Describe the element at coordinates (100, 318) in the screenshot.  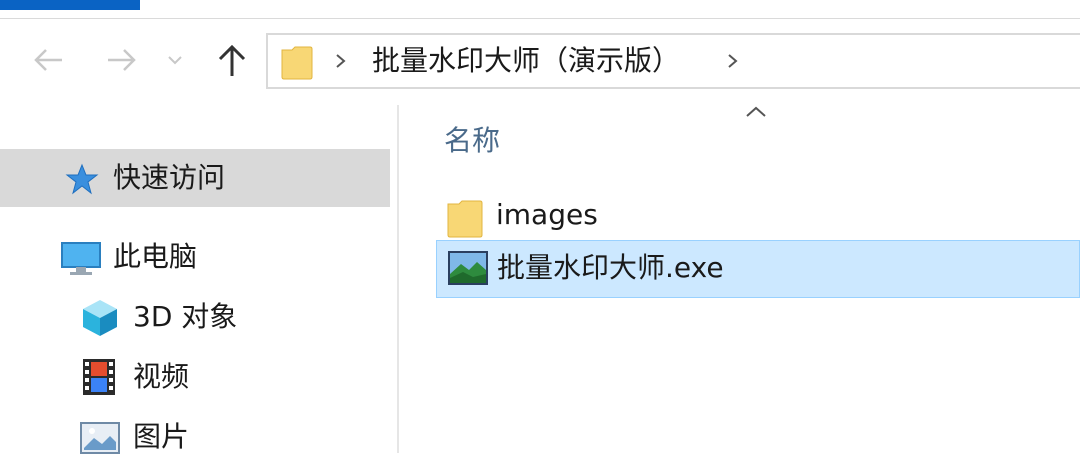
I see `3d-object-icon` at that location.